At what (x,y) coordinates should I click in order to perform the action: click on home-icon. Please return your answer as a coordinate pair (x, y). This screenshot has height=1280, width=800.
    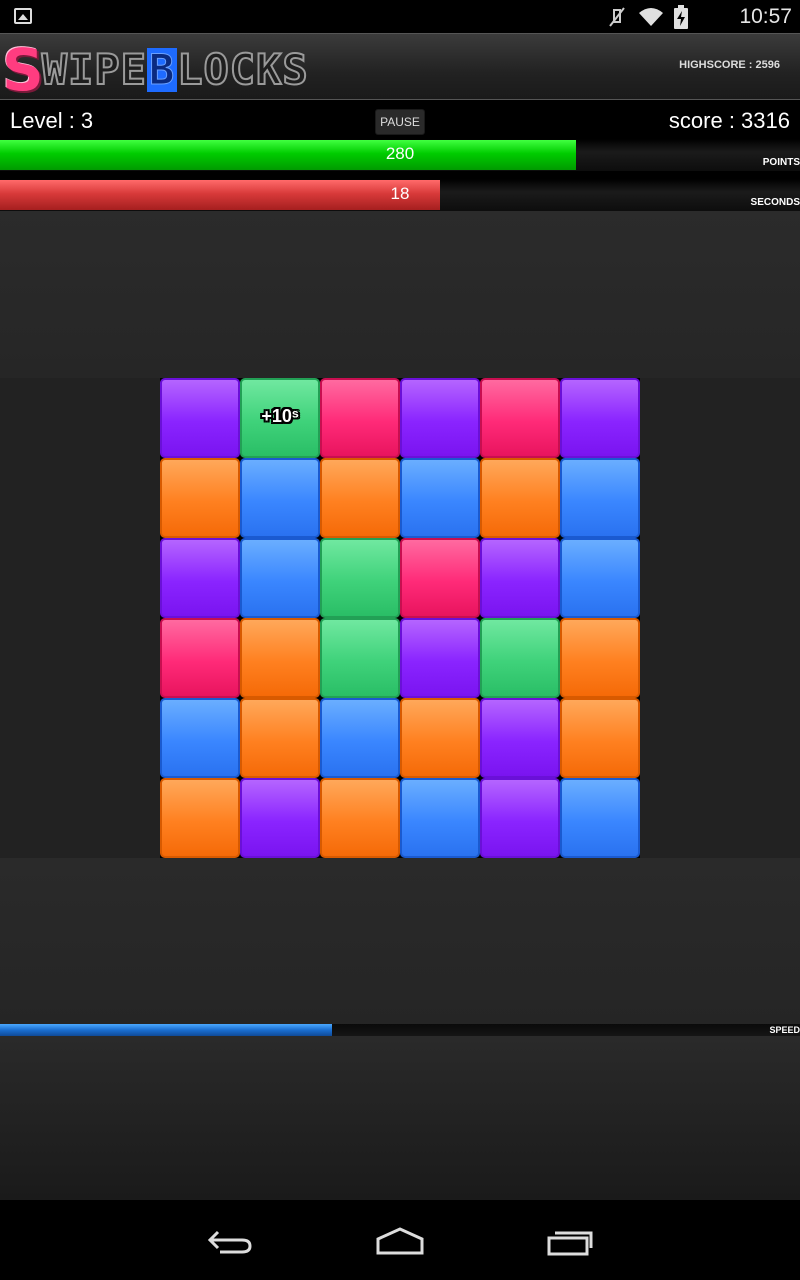
    Looking at the image, I should click on (400, 1241).